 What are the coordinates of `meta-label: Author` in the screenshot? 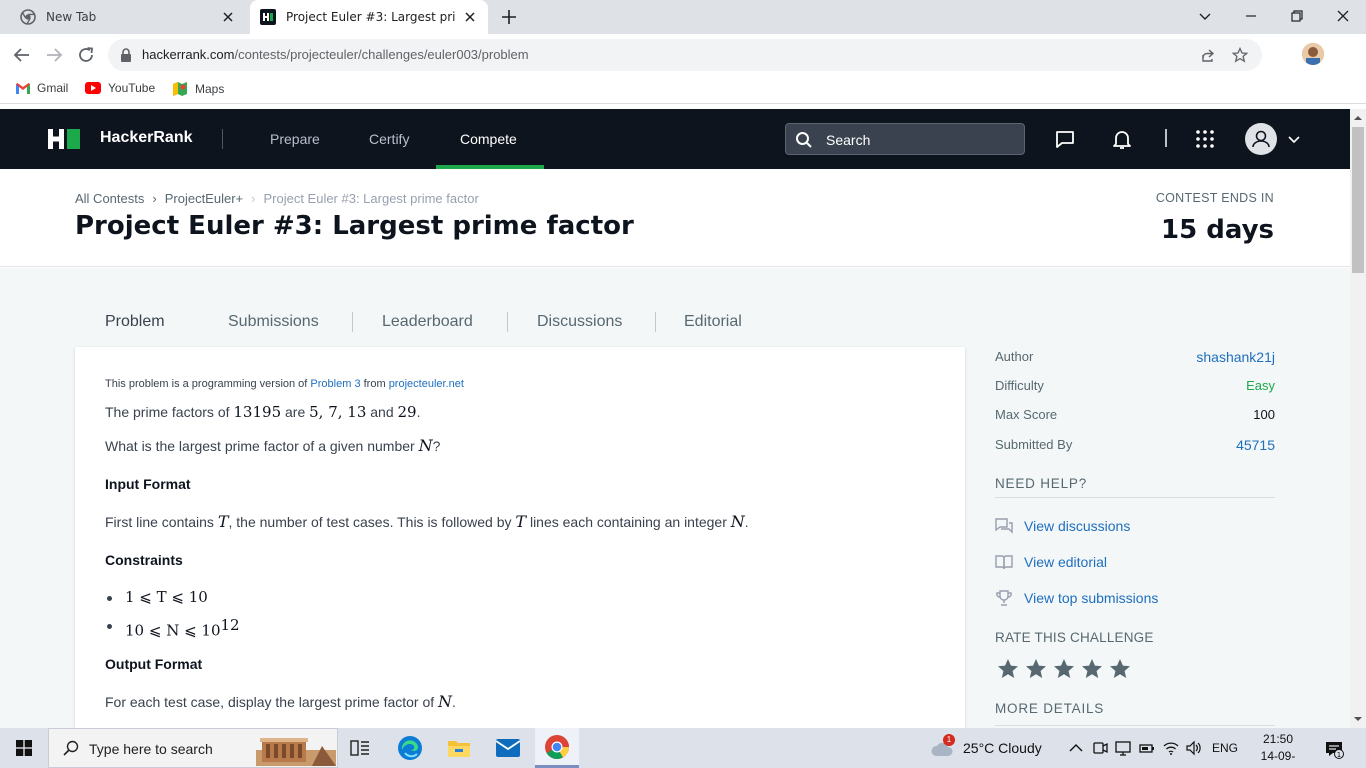 It's located at (1014, 356).